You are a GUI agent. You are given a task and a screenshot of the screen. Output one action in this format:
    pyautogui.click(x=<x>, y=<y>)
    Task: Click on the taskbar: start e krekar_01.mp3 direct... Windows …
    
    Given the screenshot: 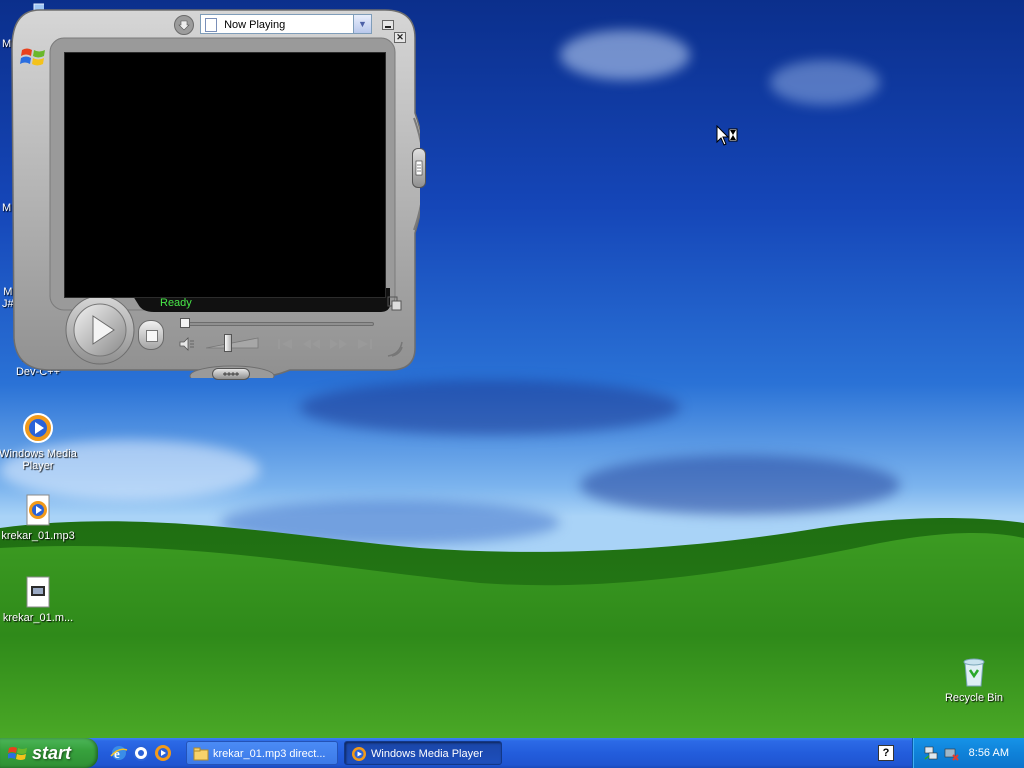 What is the action you would take?
    pyautogui.click(x=512, y=753)
    